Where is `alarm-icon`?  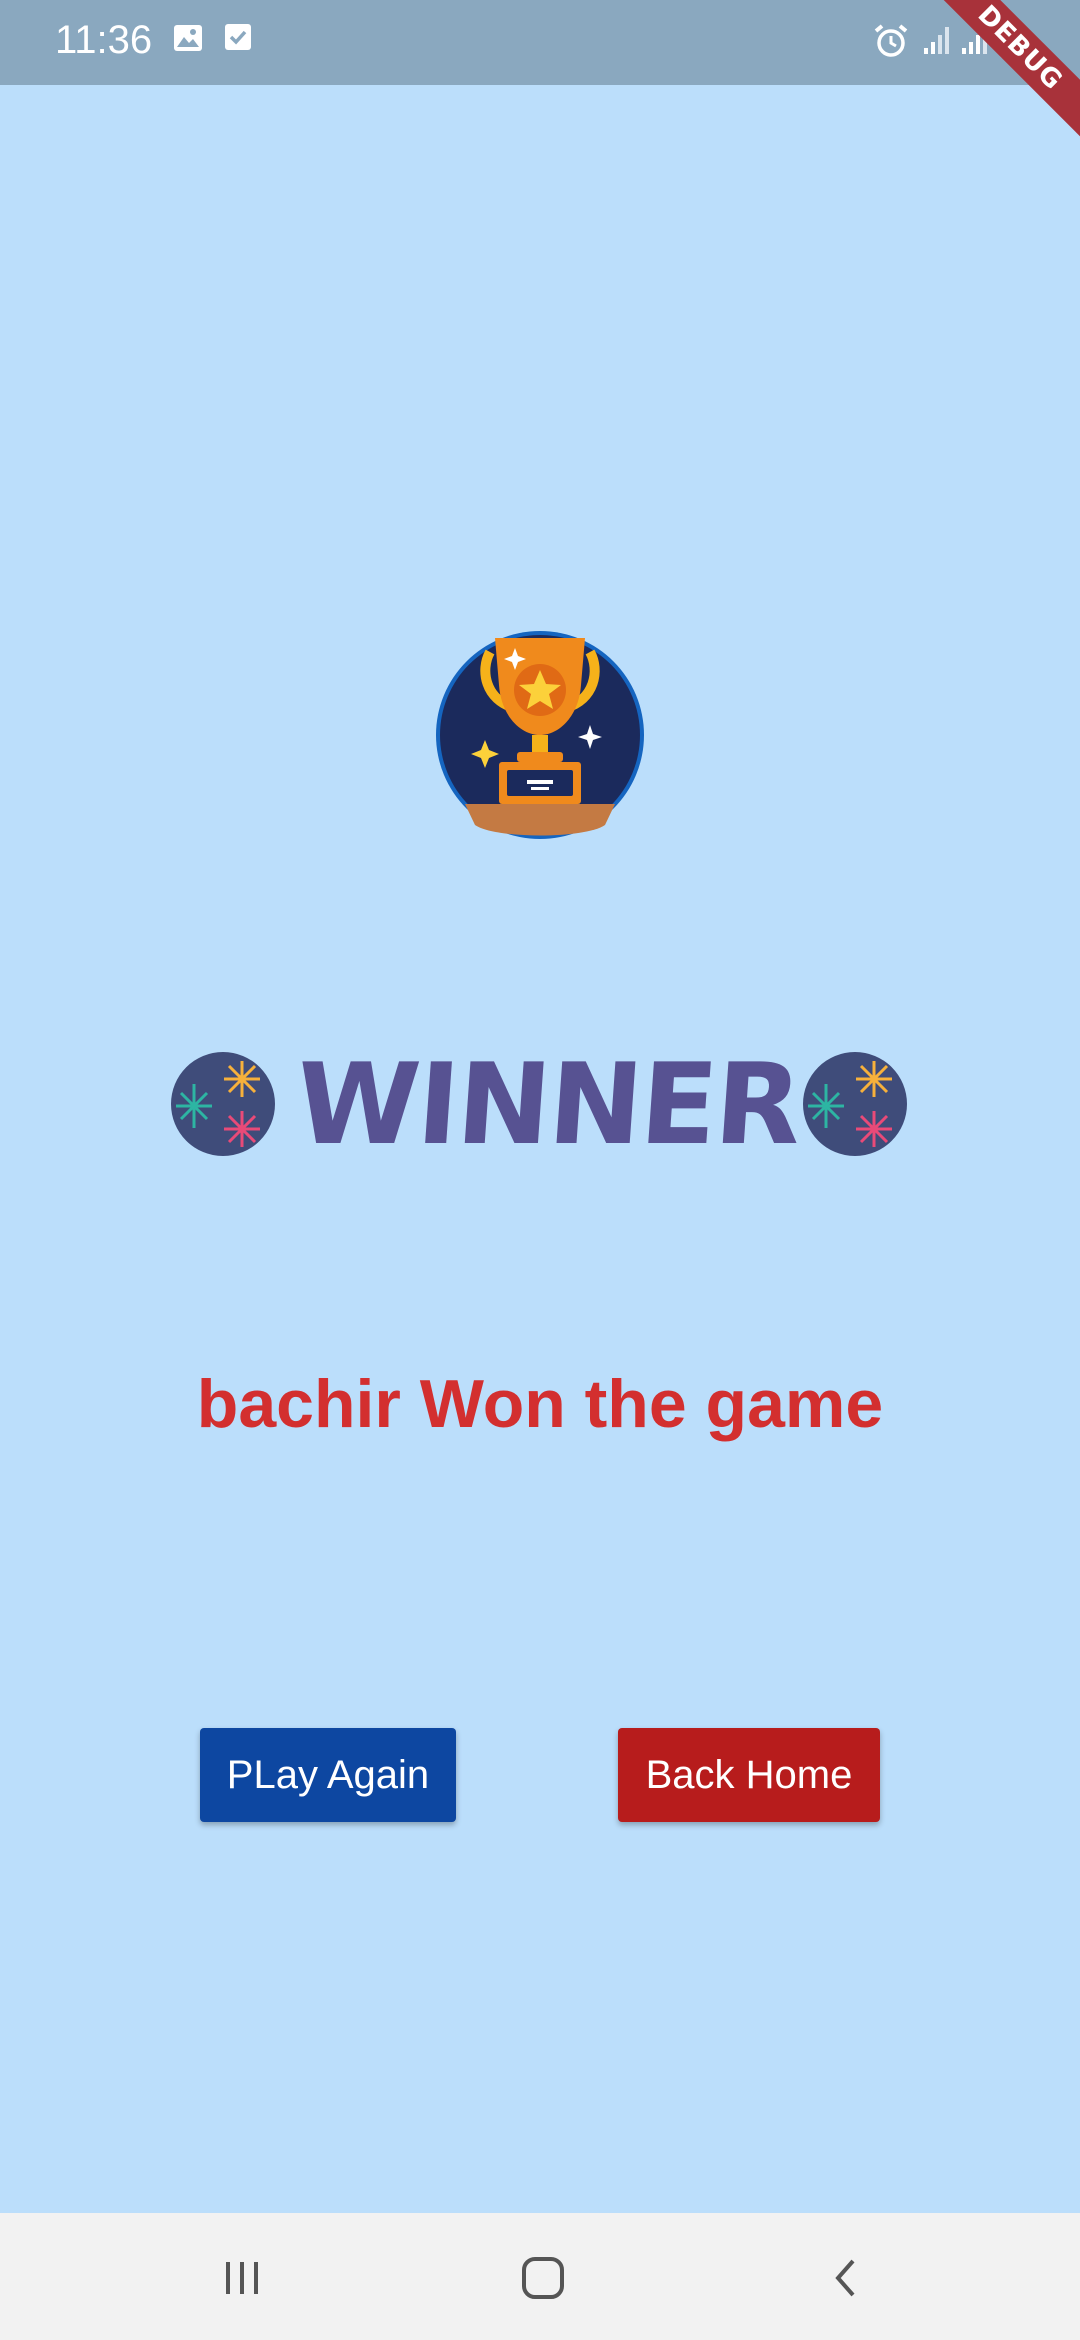
alarm-icon is located at coordinates (891, 40).